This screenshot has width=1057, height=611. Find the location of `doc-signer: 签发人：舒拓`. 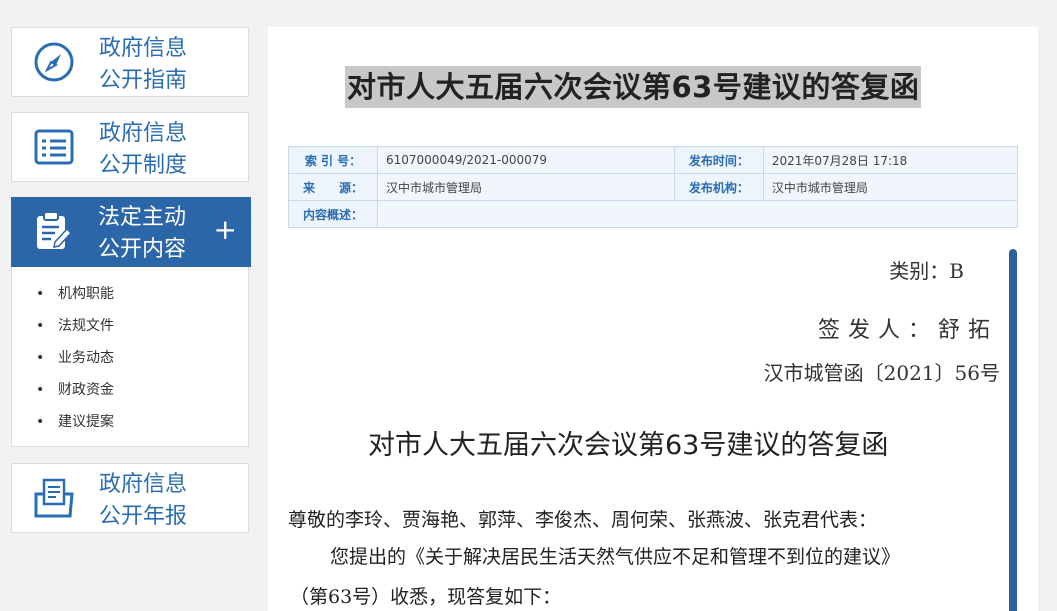

doc-signer: 签发人：舒拓 is located at coordinates (907, 330).